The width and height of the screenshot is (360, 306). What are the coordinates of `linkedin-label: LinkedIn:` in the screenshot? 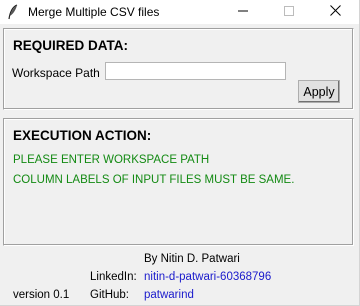 It's located at (113, 277).